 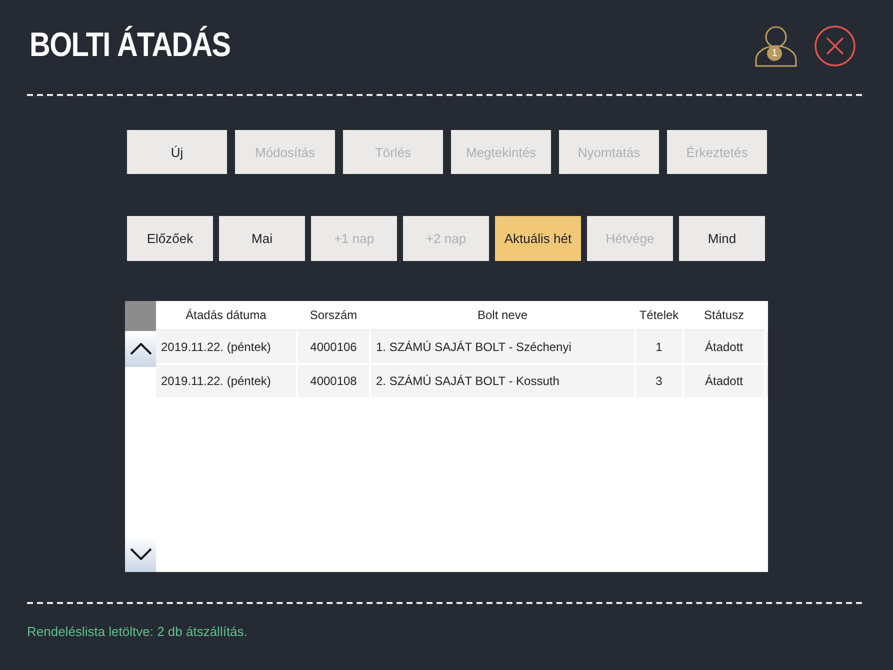 I want to click on close-button, so click(x=835, y=46).